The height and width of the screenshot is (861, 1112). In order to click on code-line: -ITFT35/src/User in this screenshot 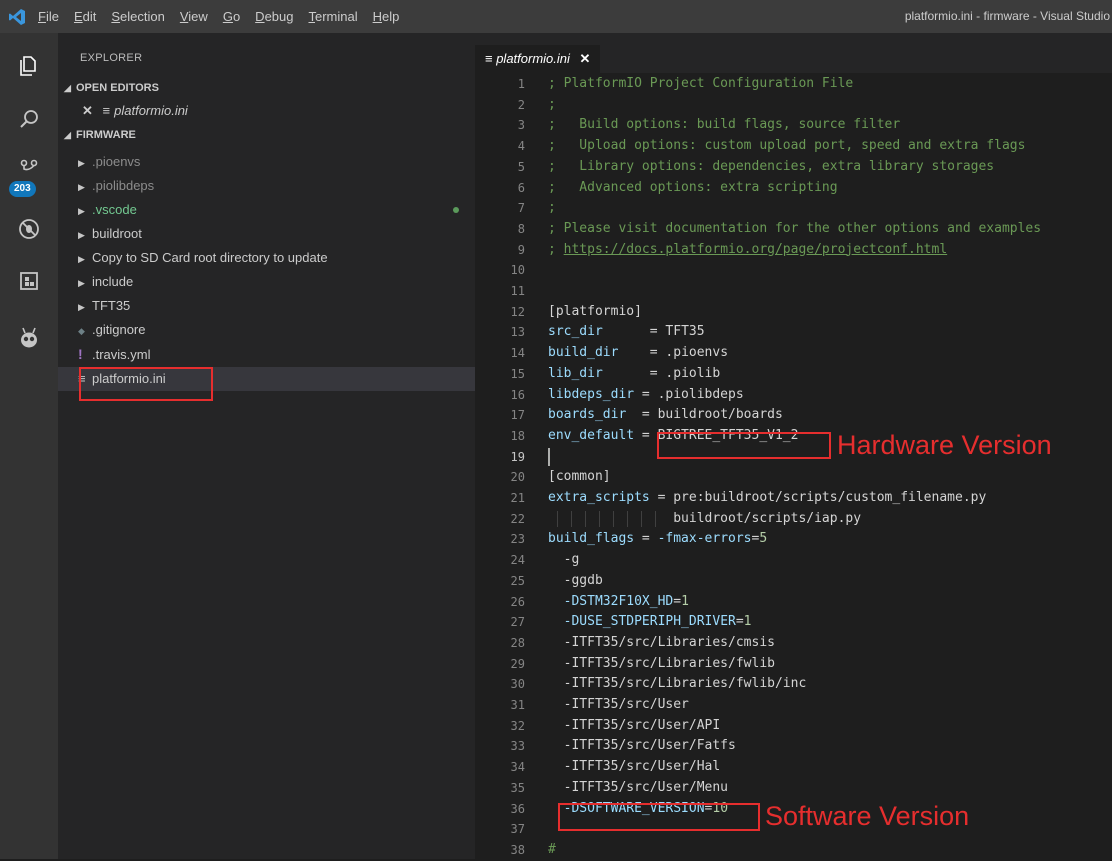, I will do `click(618, 705)`.